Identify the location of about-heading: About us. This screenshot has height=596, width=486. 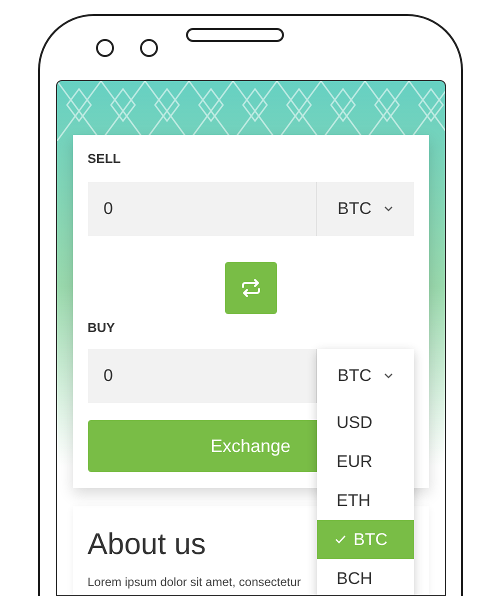
(147, 545).